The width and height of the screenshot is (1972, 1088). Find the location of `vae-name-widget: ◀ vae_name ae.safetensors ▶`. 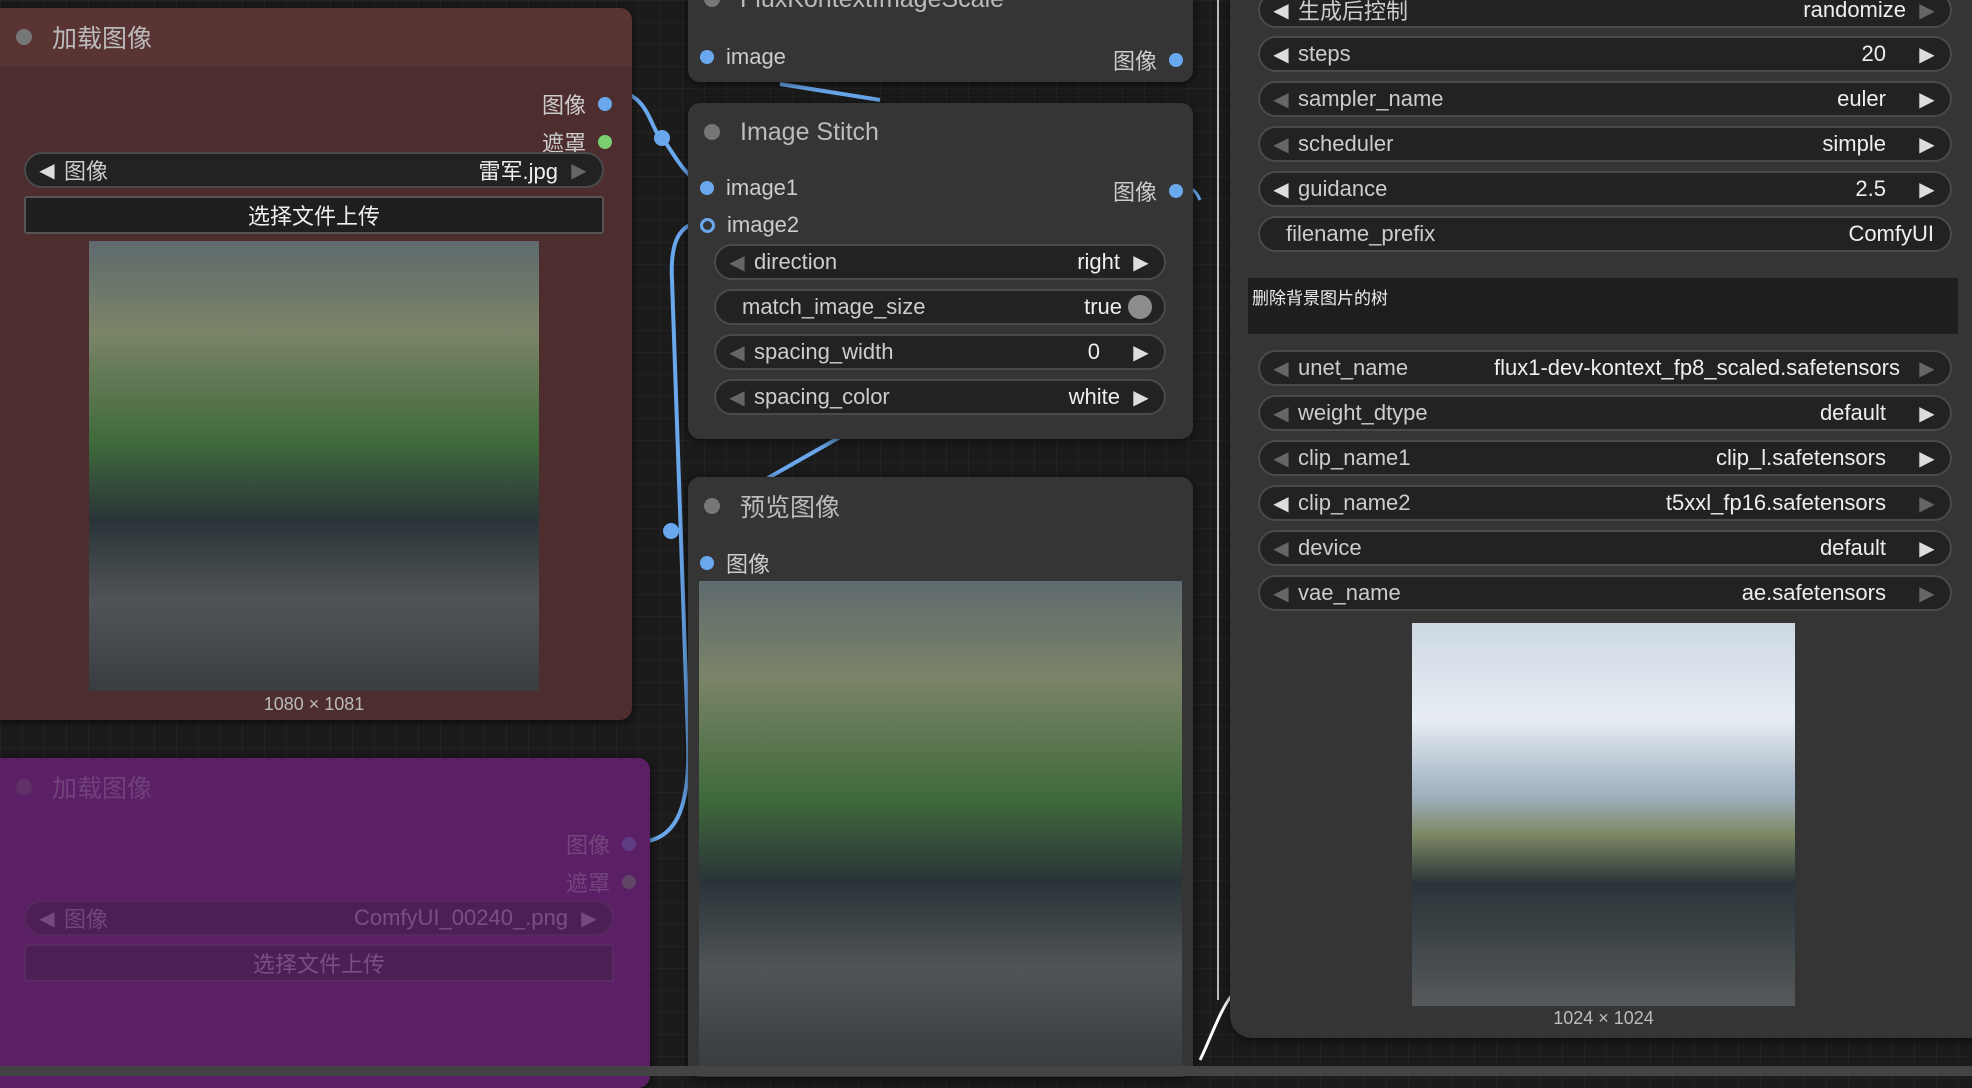

vae-name-widget: ◀ vae_name ae.safetensors ▶ is located at coordinates (1605, 593).